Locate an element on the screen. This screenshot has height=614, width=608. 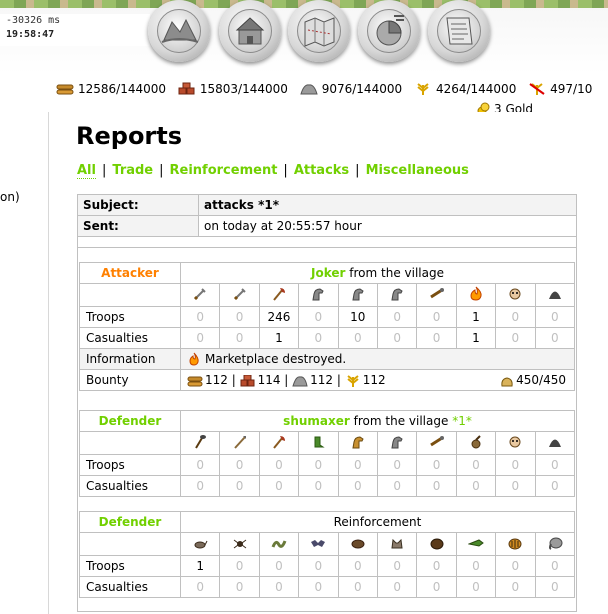
nav-village-center-button is located at coordinates (250, 31).